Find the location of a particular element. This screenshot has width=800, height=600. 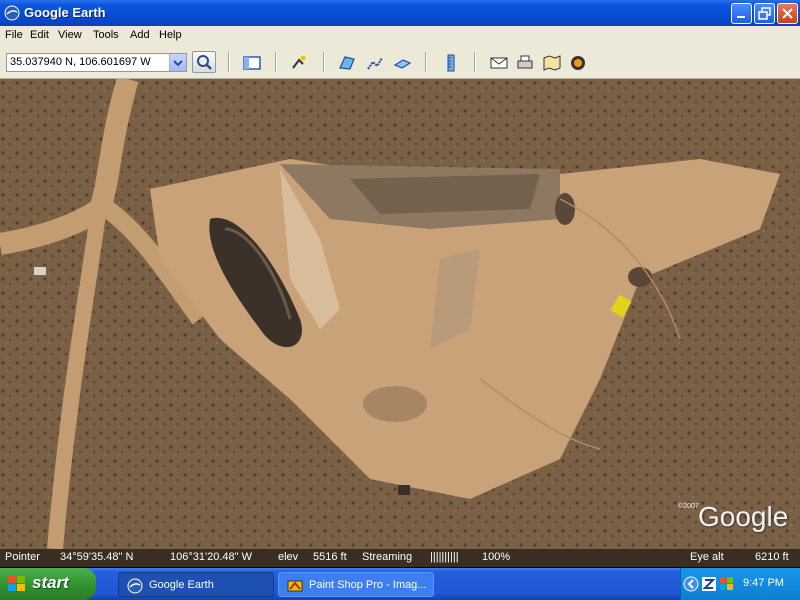

streaming-percent: 100% is located at coordinates (496, 557).